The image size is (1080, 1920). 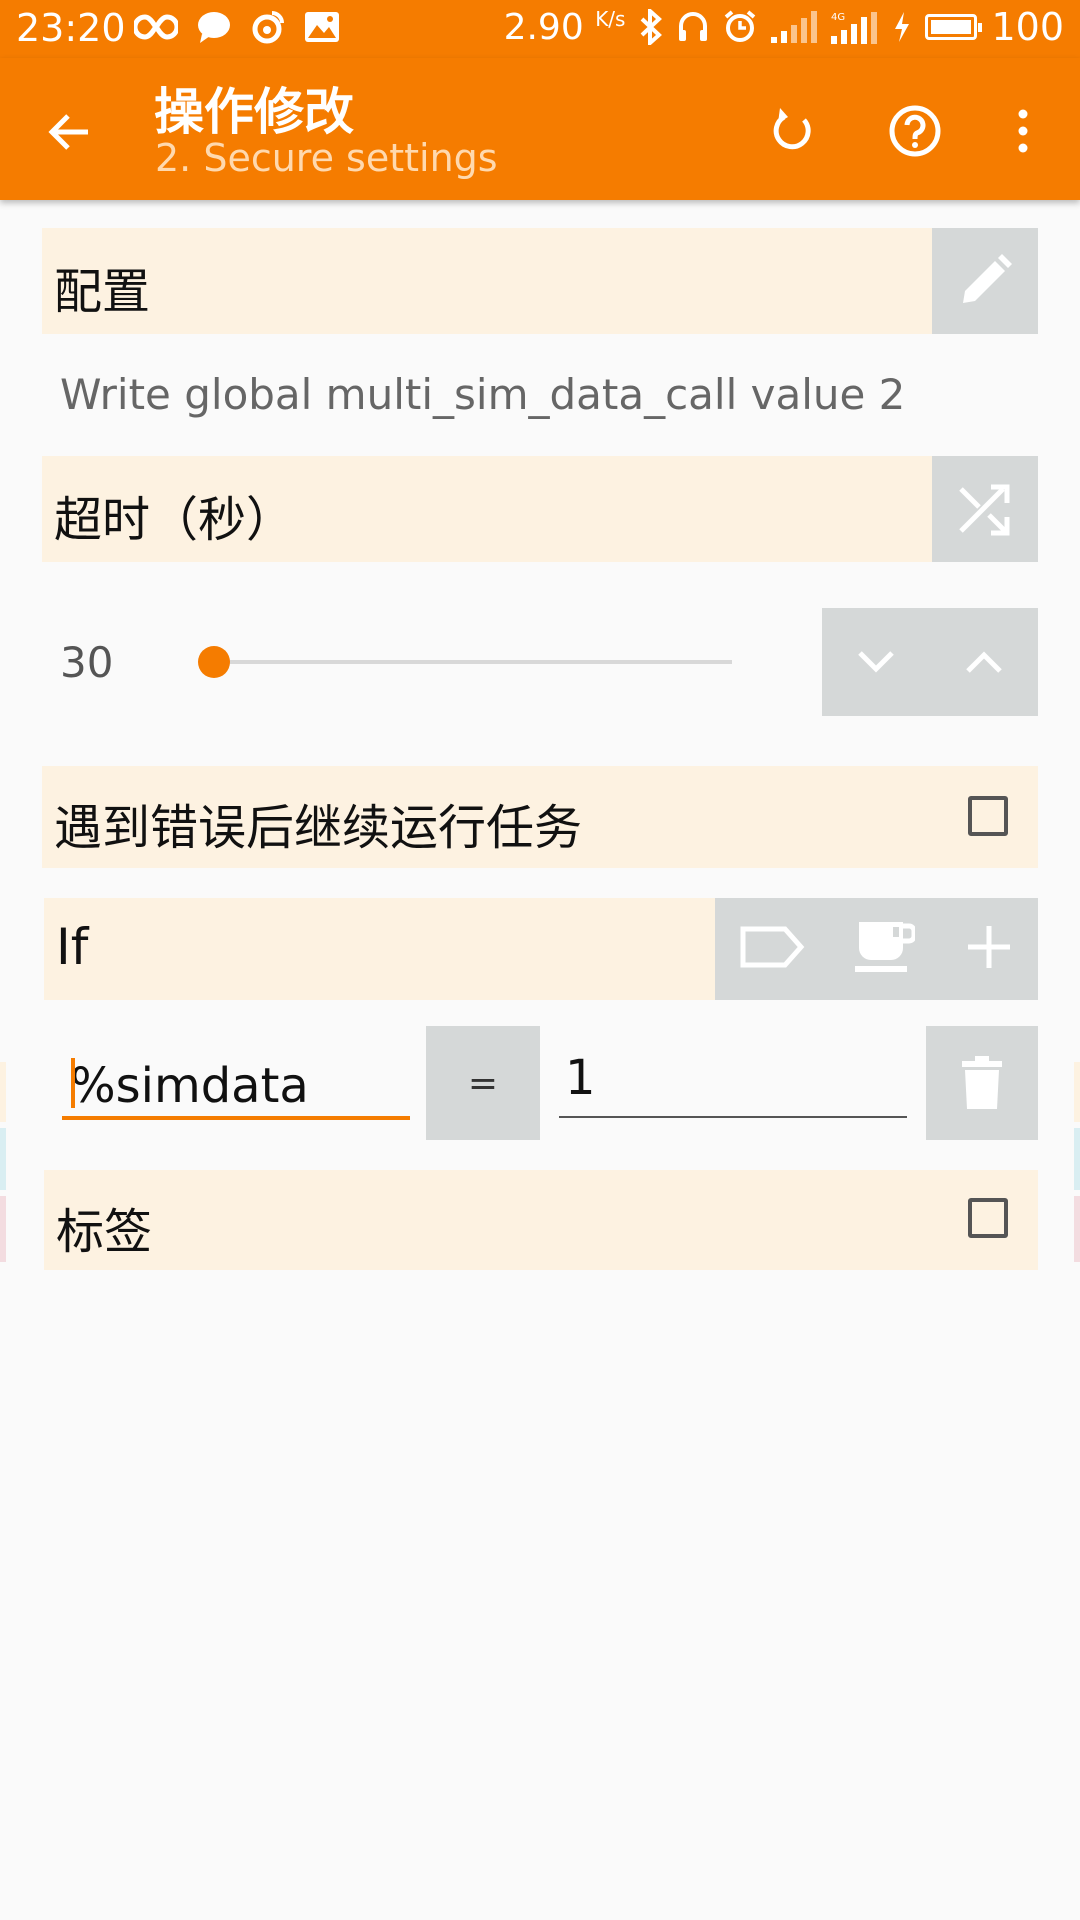 I want to click on trash-icon, so click(x=982, y=1082).